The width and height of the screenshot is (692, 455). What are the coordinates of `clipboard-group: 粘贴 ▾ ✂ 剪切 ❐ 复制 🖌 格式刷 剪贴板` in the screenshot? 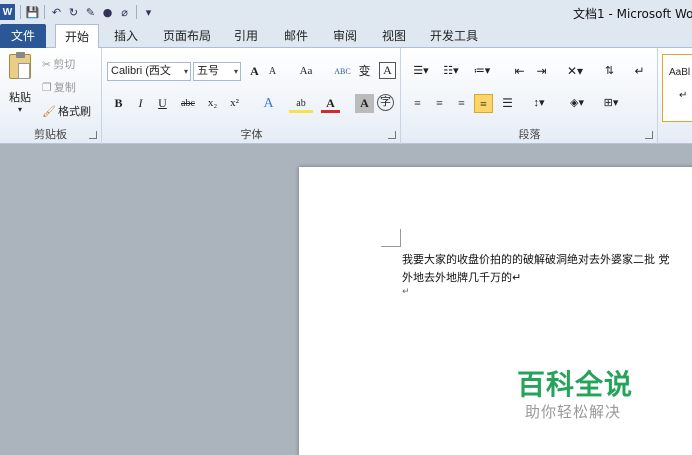 It's located at (51, 96).